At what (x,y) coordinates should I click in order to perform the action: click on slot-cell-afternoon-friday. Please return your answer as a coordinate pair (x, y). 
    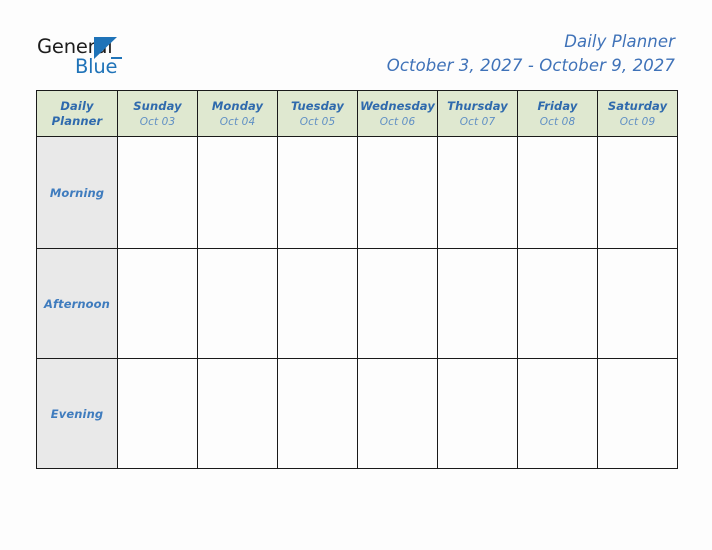
    Looking at the image, I should click on (557, 303).